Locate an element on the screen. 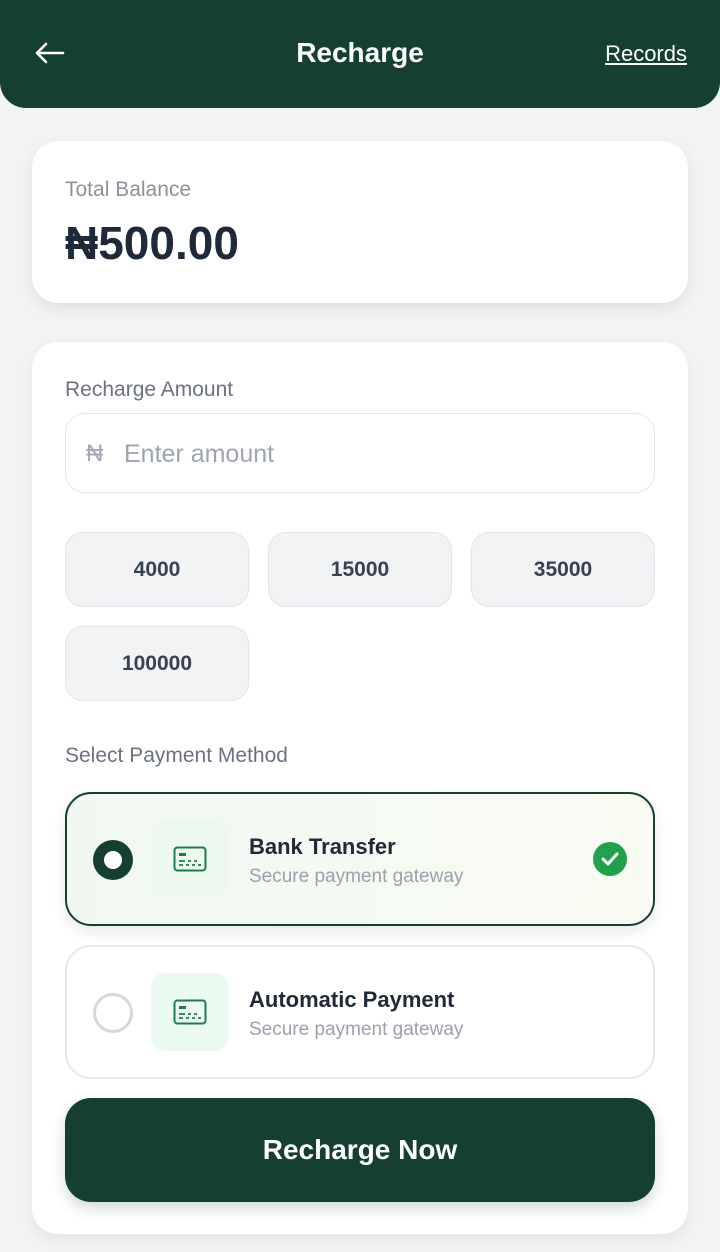 The width and height of the screenshot is (720, 1252). quick-amount-chip: 15000 is located at coordinates (360, 569).